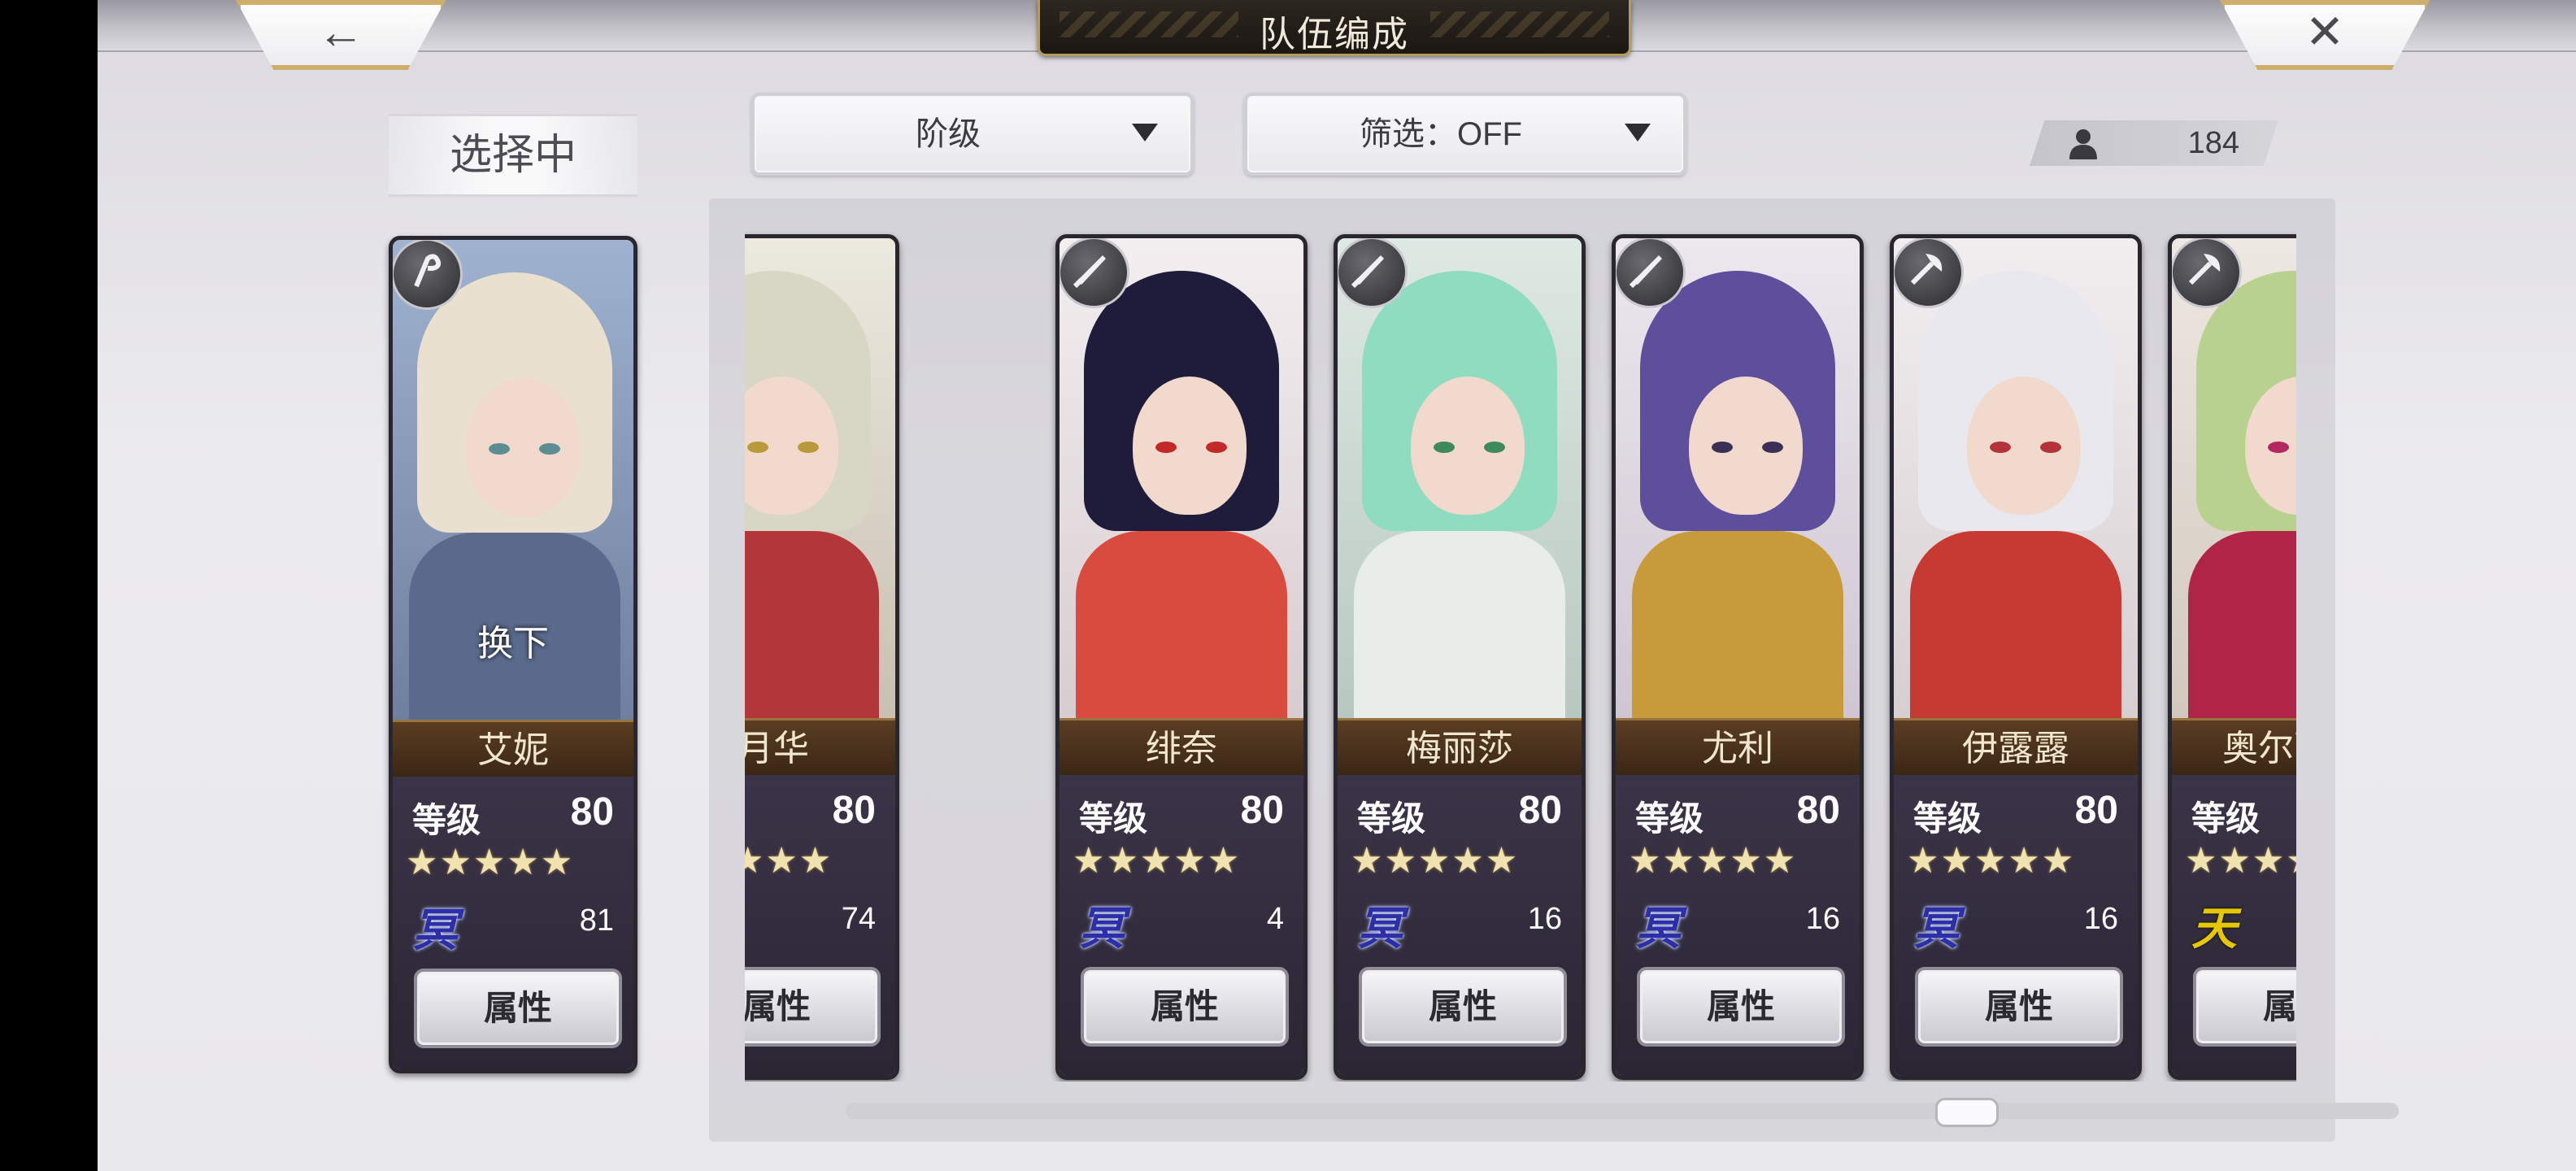 The image size is (2576, 1171). What do you see at coordinates (513, 750) in the screenshot?
I see `character-name: 艾妮` at bounding box center [513, 750].